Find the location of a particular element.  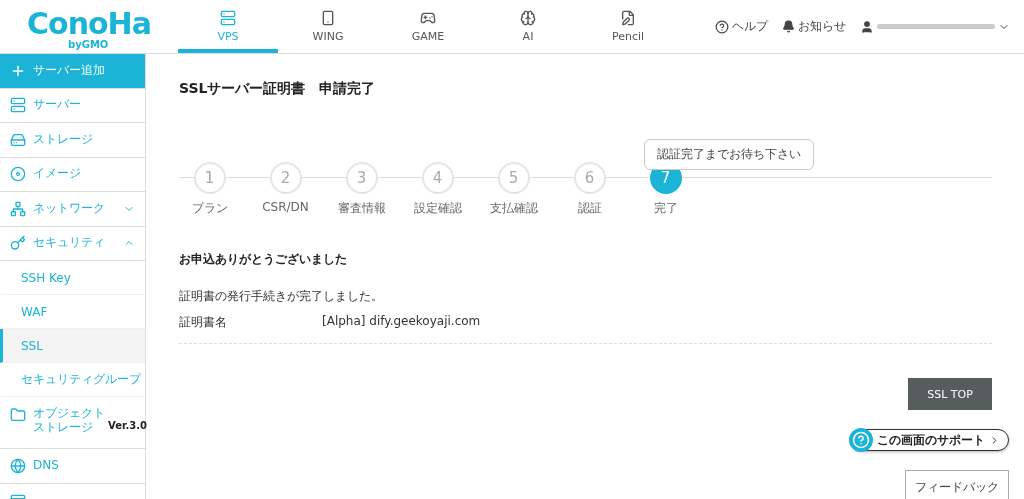

sidebar-item-label: サーバー is located at coordinates (57, 105).